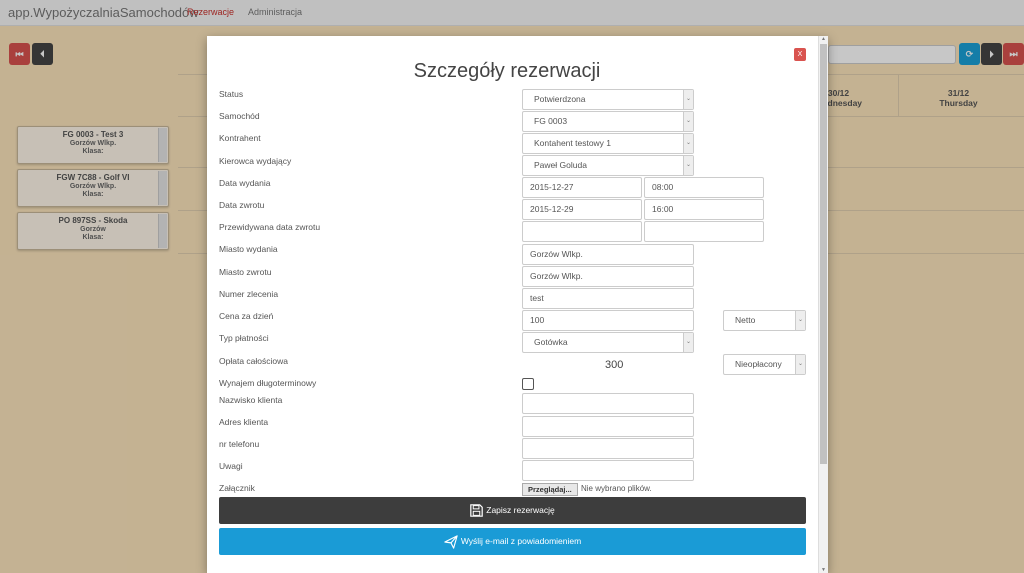  What do you see at coordinates (823, 570) in the screenshot?
I see `scroll-down-icon: ▼` at bounding box center [823, 570].